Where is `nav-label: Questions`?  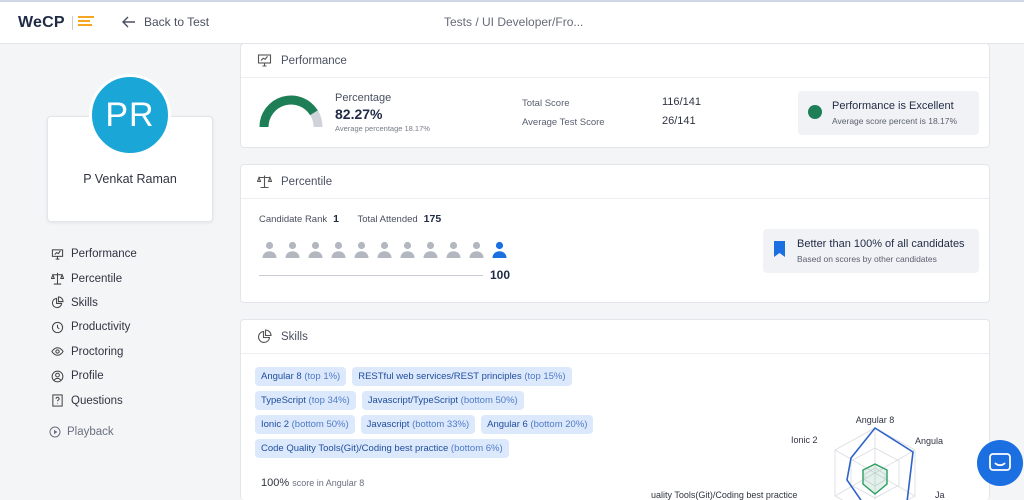
nav-label: Questions is located at coordinates (97, 400).